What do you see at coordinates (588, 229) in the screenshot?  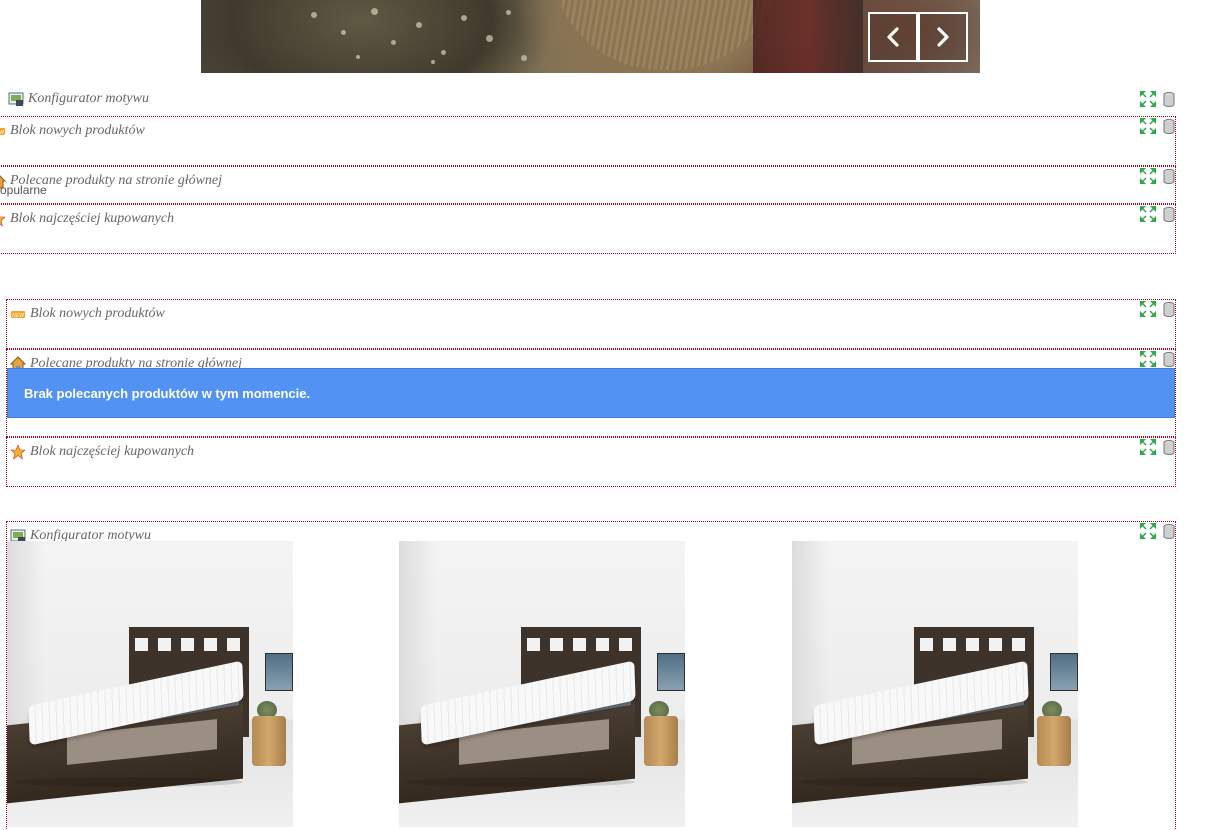 I see `module-bestsellers-top: Blok najczęściej kupowanych` at bounding box center [588, 229].